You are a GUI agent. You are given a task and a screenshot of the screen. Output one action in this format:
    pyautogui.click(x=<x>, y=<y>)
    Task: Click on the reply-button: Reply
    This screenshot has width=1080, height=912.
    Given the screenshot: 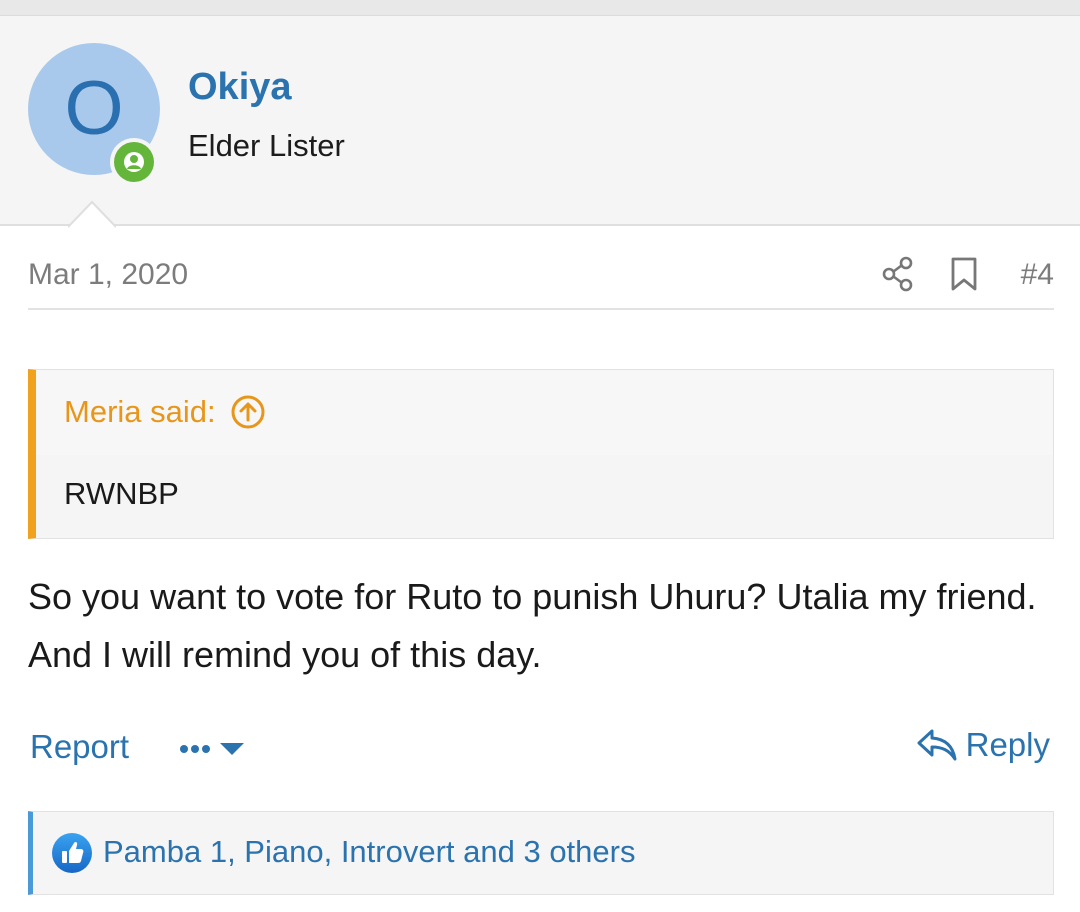 What is the action you would take?
    pyautogui.click(x=983, y=745)
    